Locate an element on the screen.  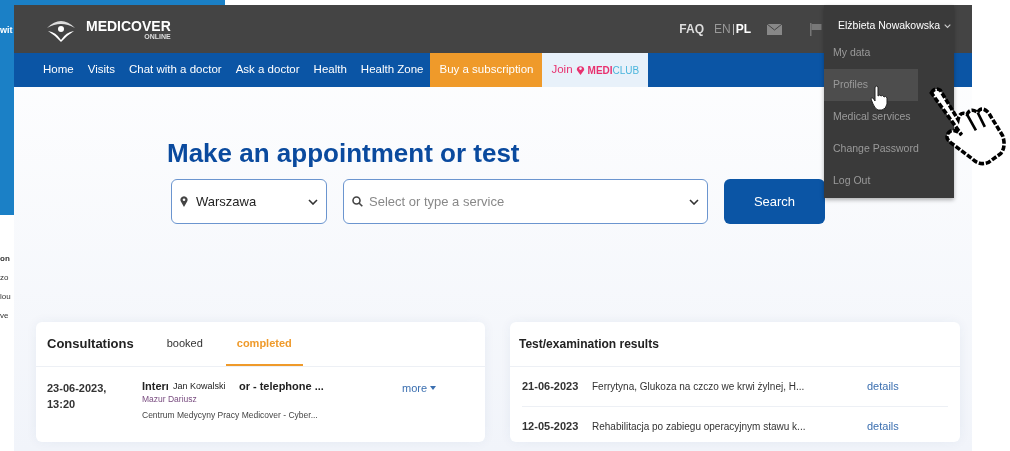
result-date: 12-05-2023 is located at coordinates (551, 427).